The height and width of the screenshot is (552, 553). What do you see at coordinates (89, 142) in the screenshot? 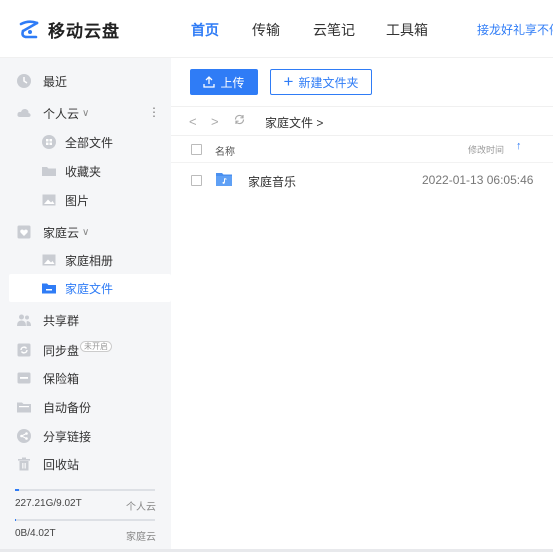
I see `sidebar-item-label: 全部文件` at bounding box center [89, 142].